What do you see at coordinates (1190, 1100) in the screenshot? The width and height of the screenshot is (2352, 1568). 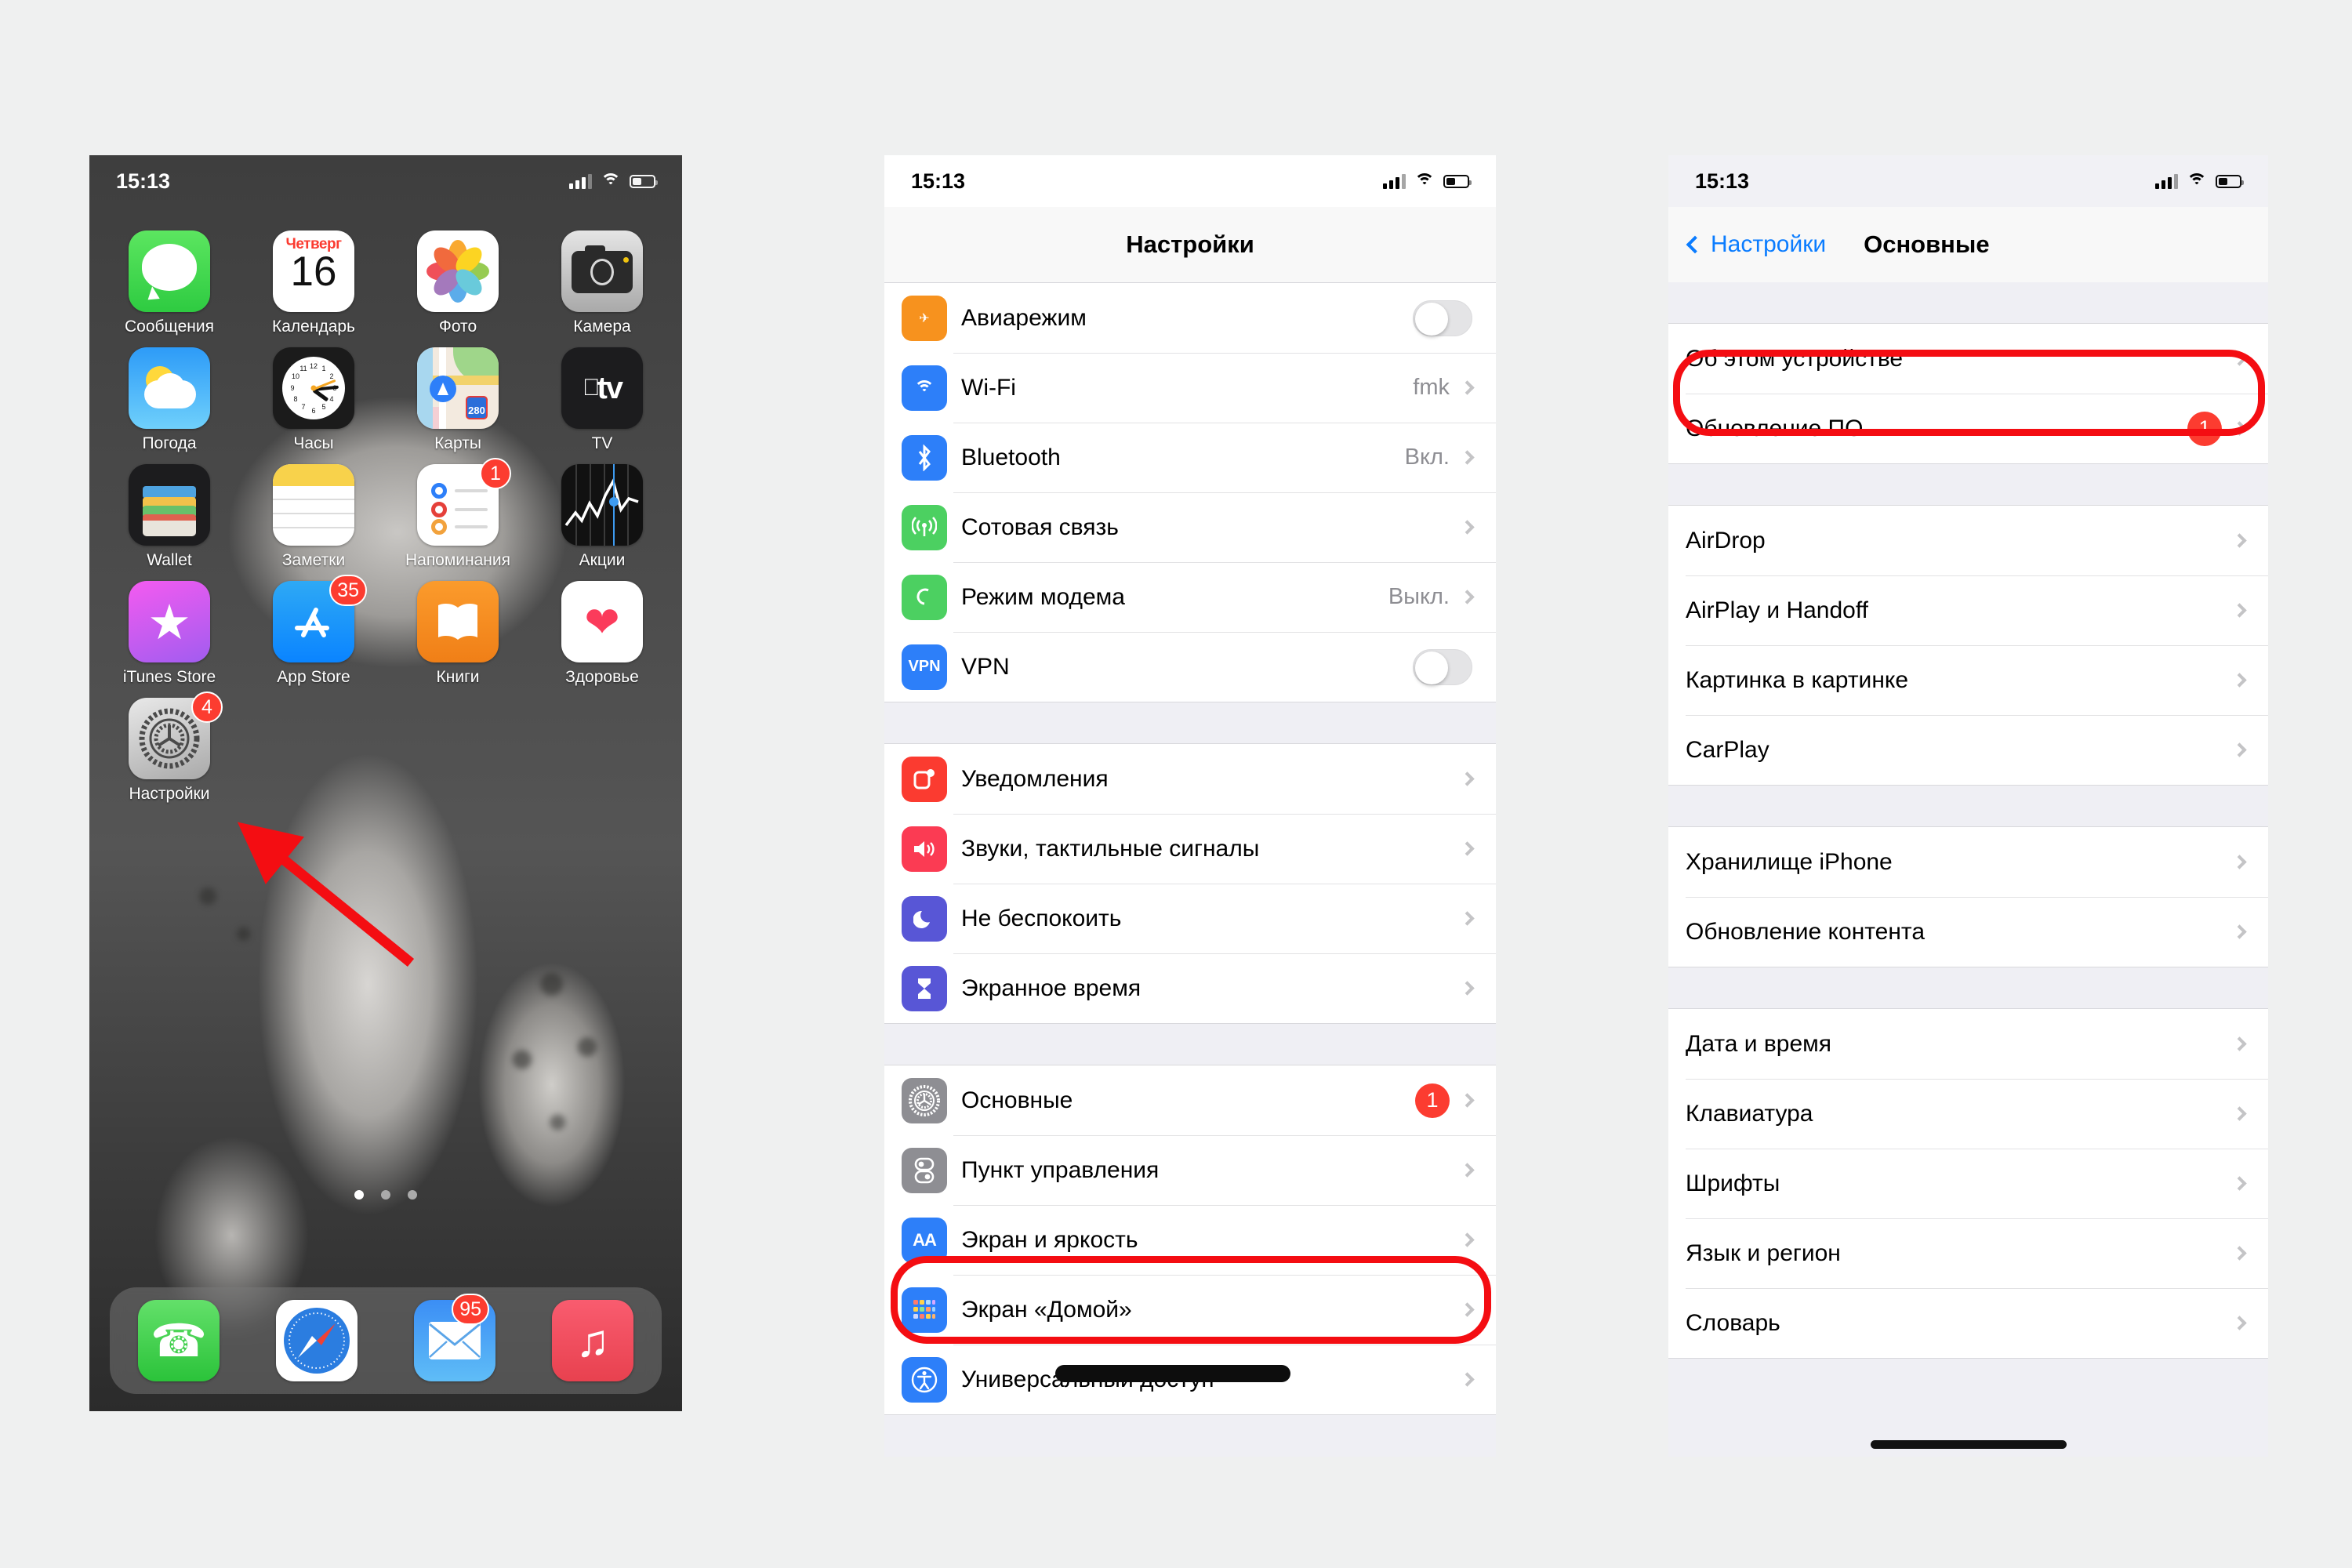 I see `setting-row-general: Основные 1` at bounding box center [1190, 1100].